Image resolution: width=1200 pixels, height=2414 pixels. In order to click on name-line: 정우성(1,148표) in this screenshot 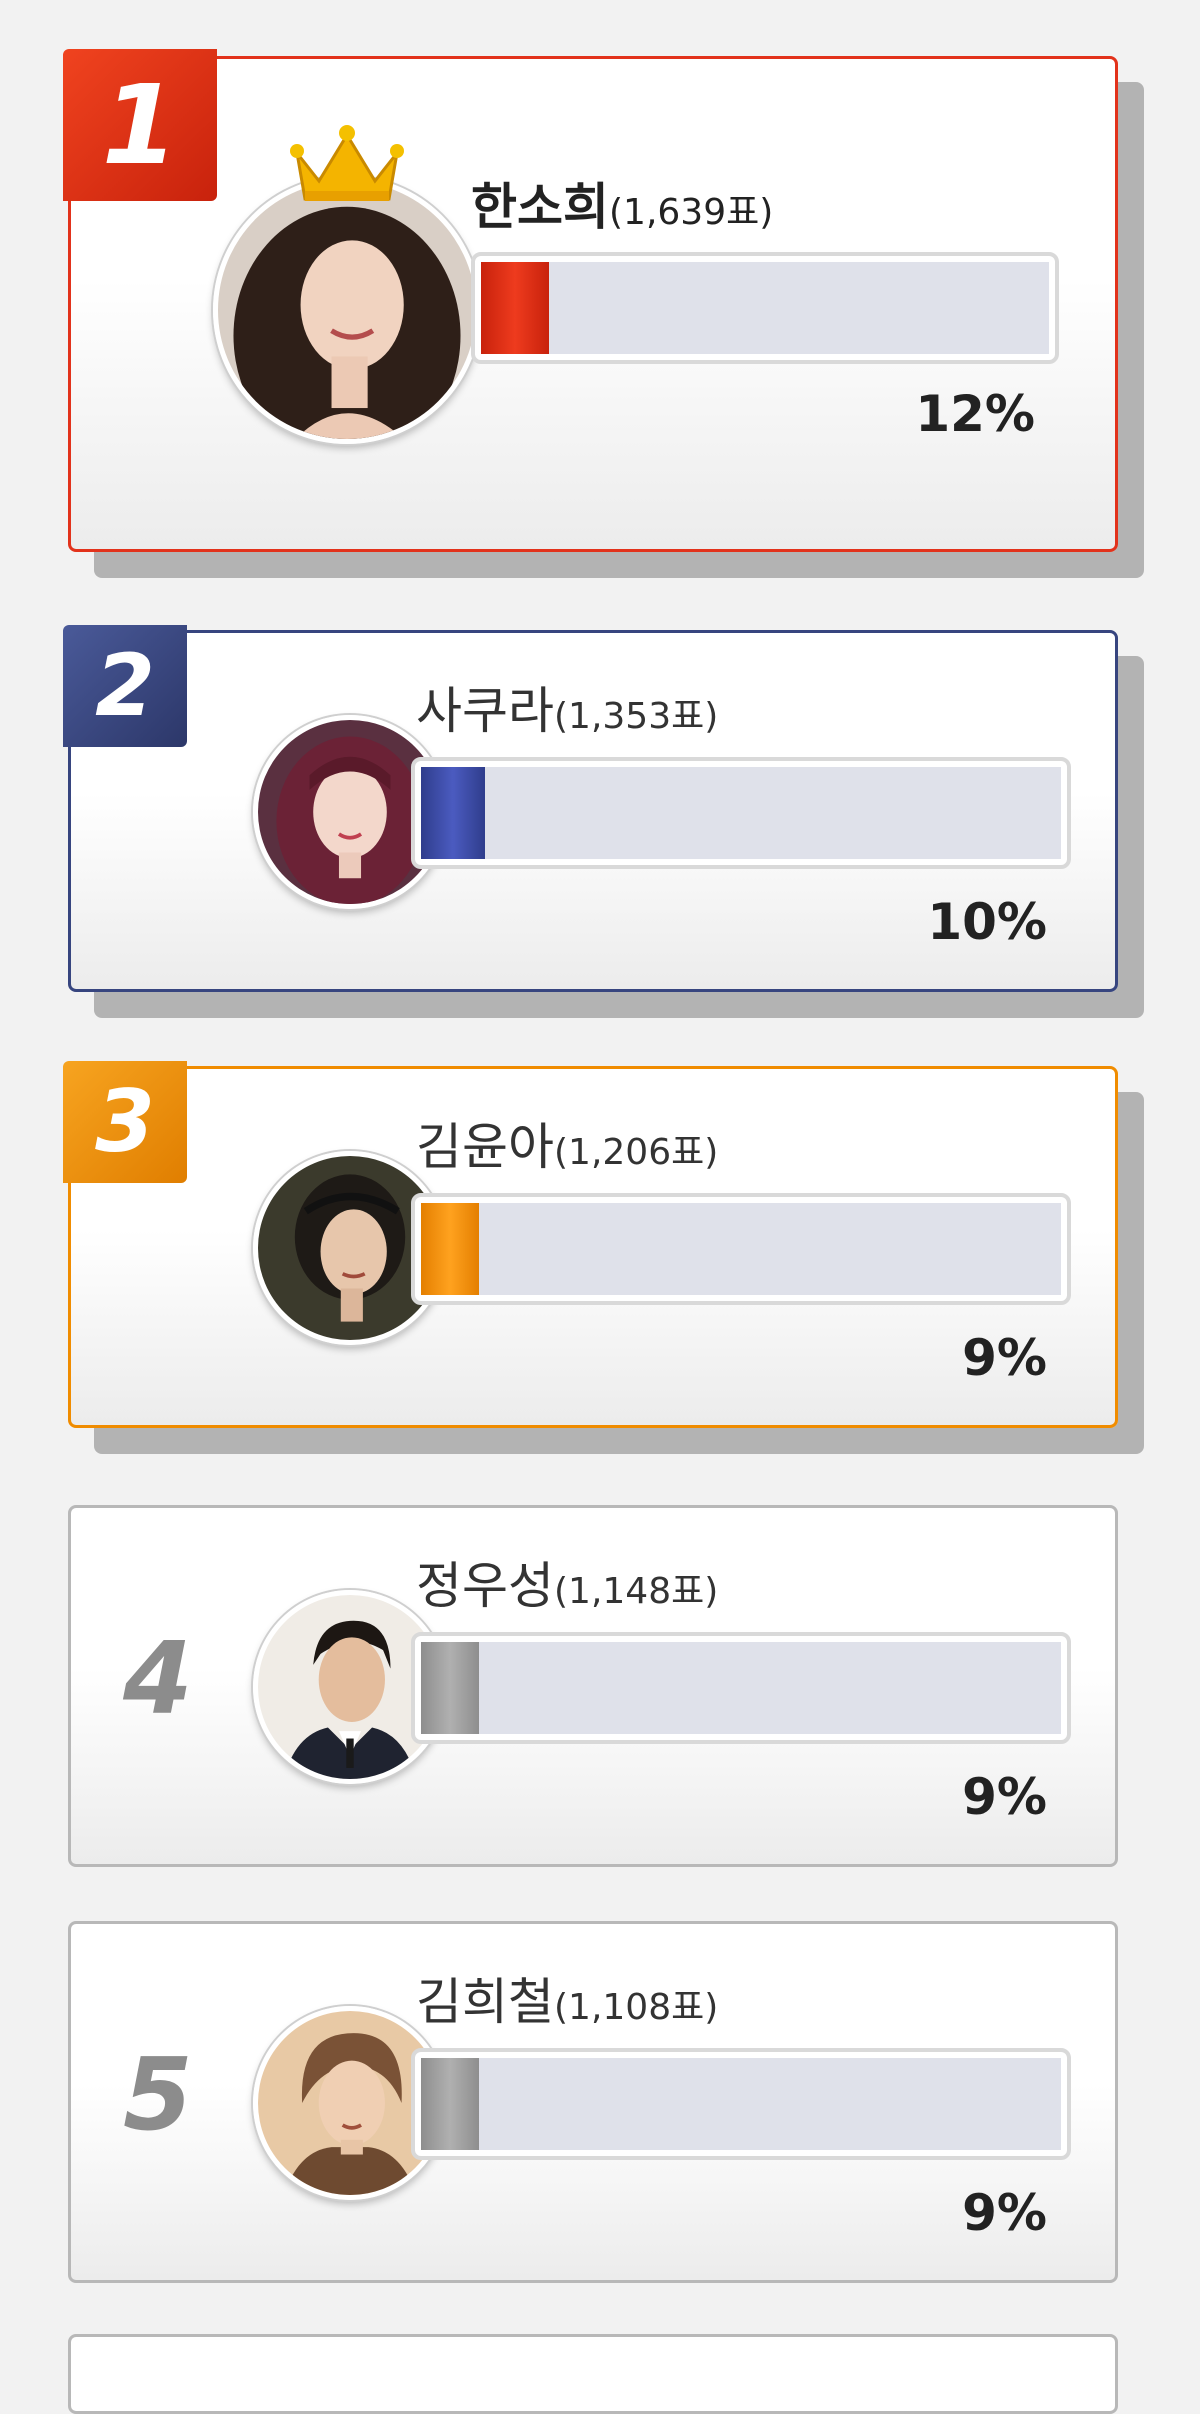, I will do `click(567, 1582)`.